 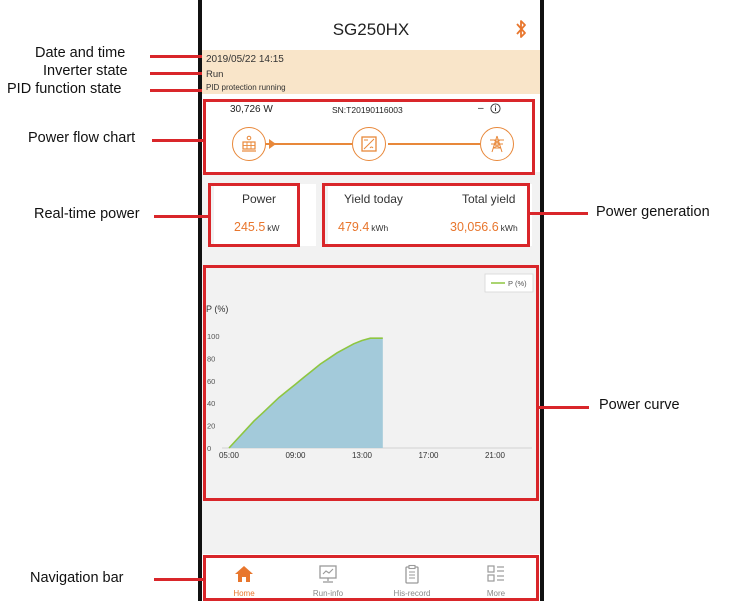 What do you see at coordinates (181, 216) in the screenshot?
I see `leader-real-time-power` at bounding box center [181, 216].